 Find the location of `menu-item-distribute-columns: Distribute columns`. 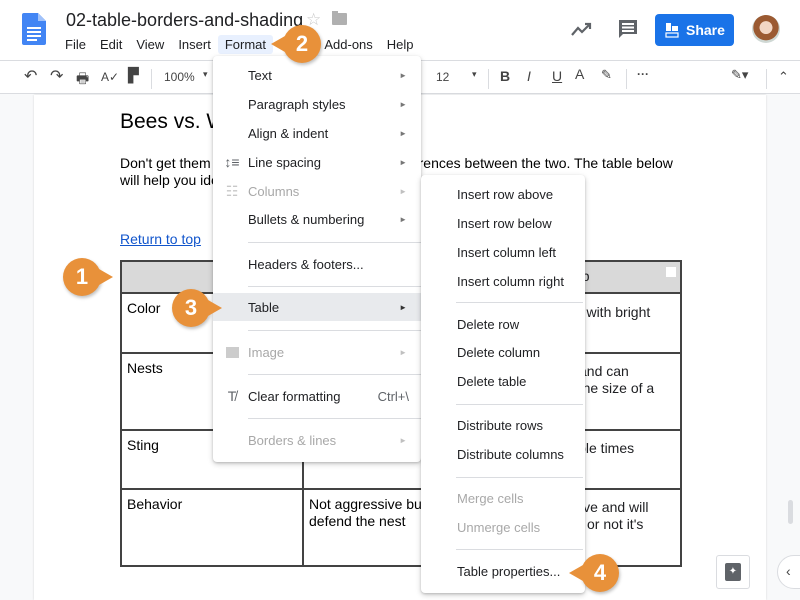

menu-item-distribute-columns: Distribute columns is located at coordinates (503, 454).